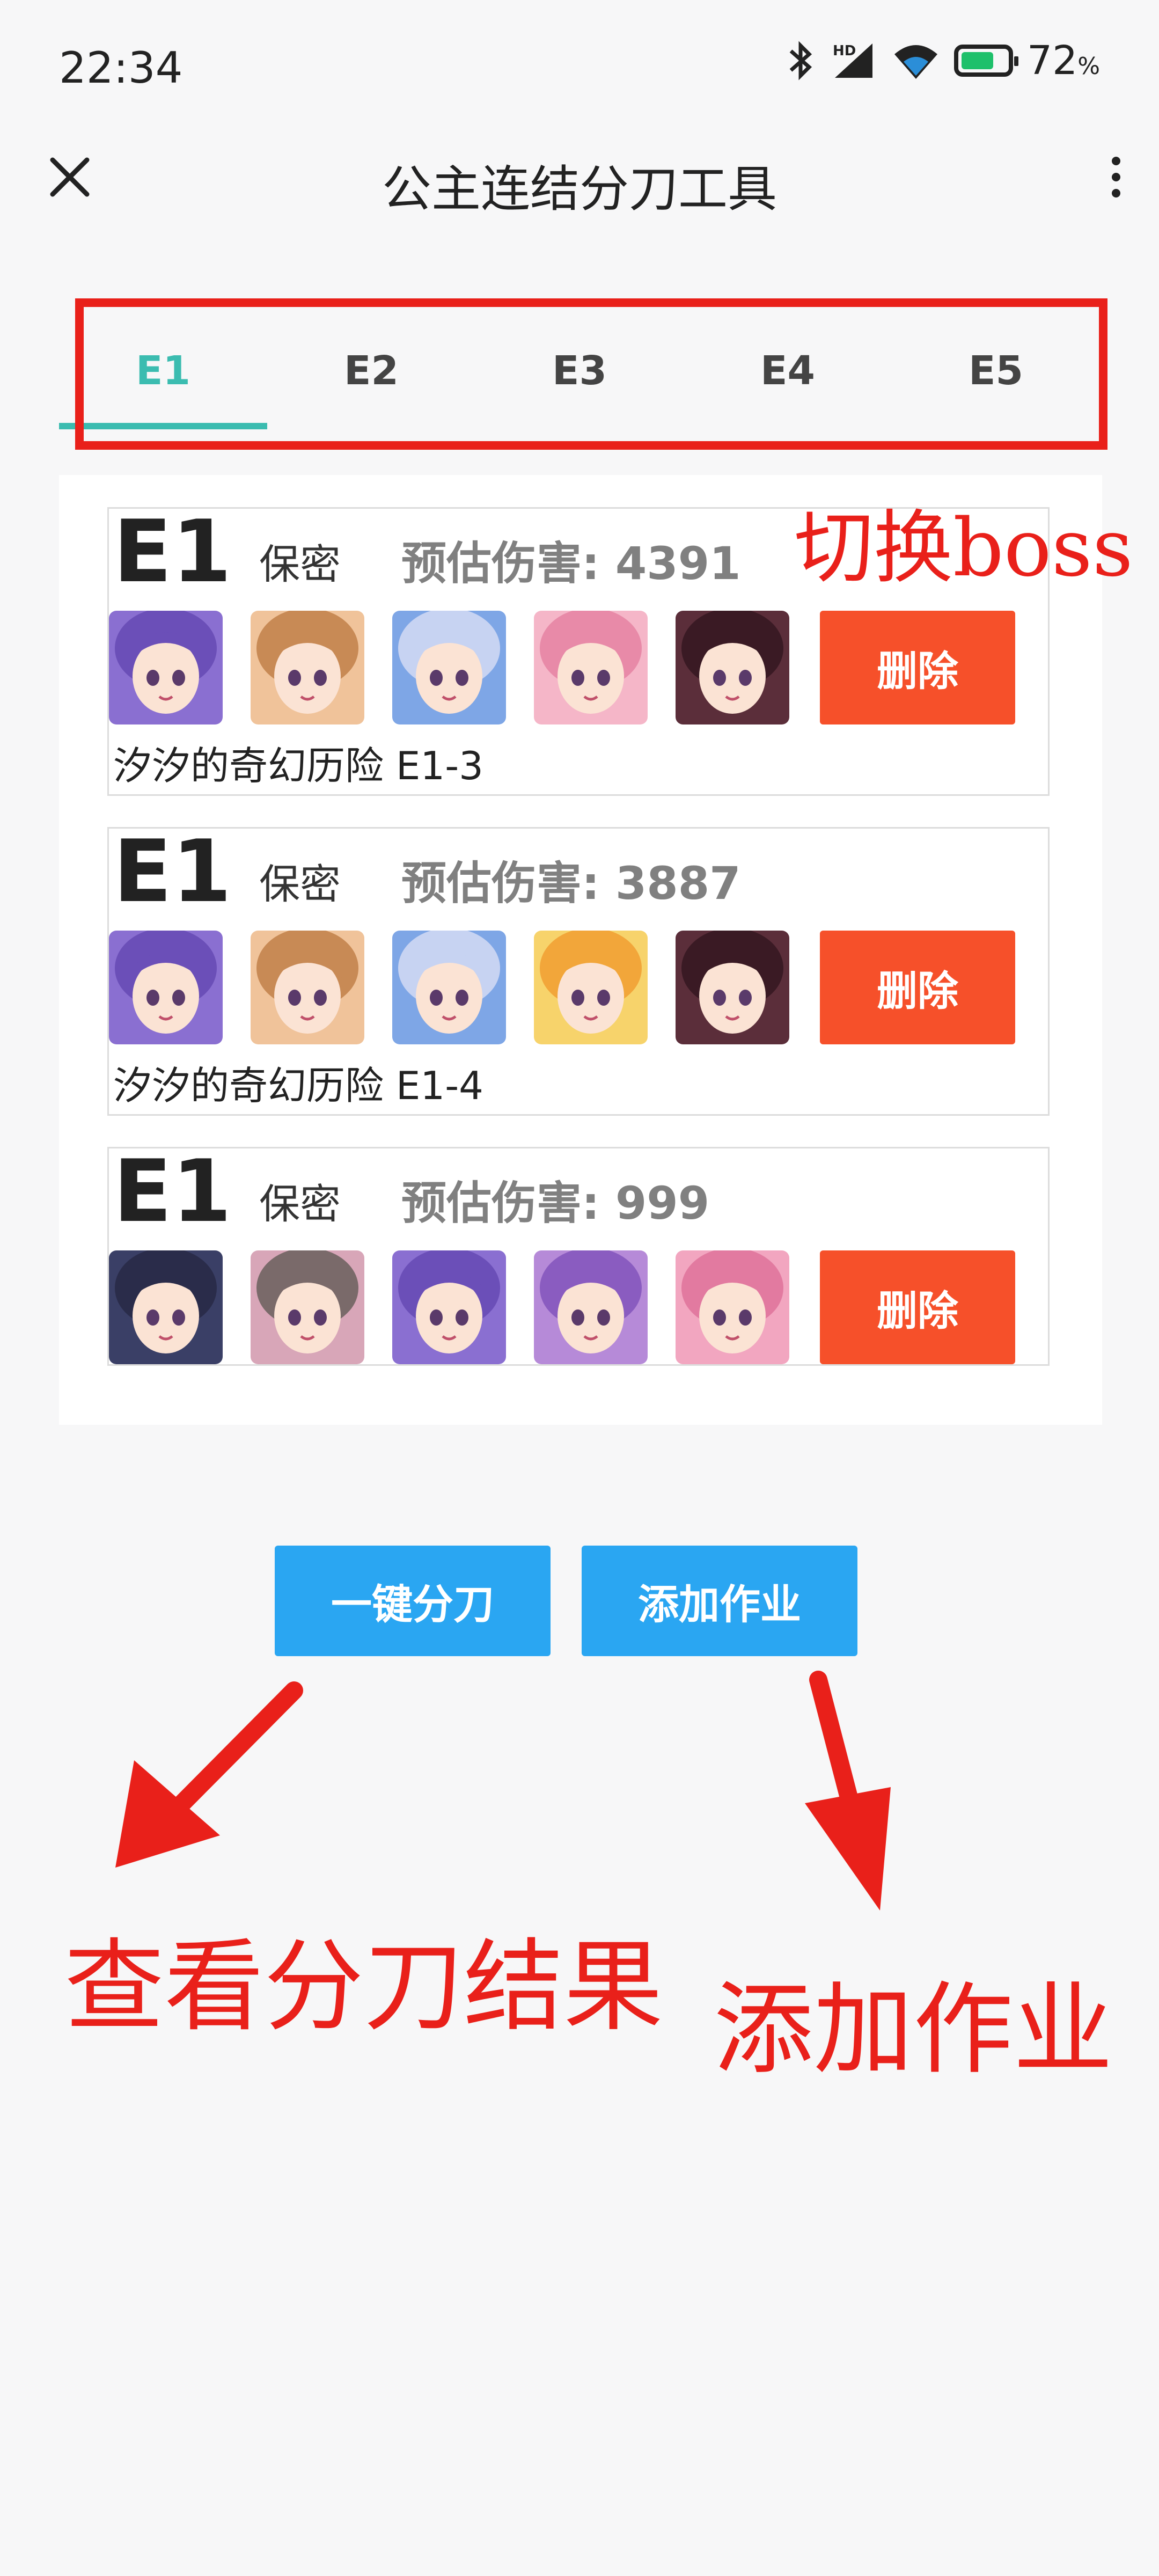  What do you see at coordinates (848, 1791) in the screenshot?
I see `arrow-to-add-job` at bounding box center [848, 1791].